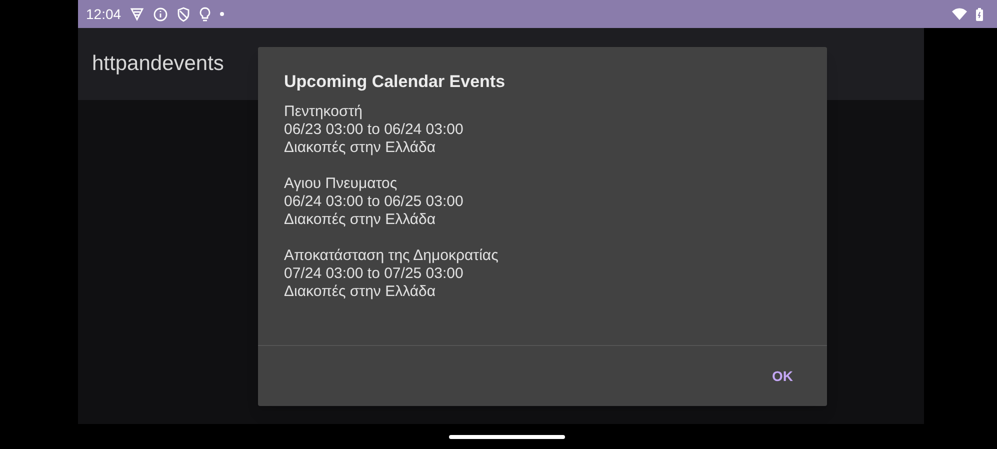 The width and height of the screenshot is (997, 449). Describe the element at coordinates (507, 437) in the screenshot. I see `home-indicator` at that location.